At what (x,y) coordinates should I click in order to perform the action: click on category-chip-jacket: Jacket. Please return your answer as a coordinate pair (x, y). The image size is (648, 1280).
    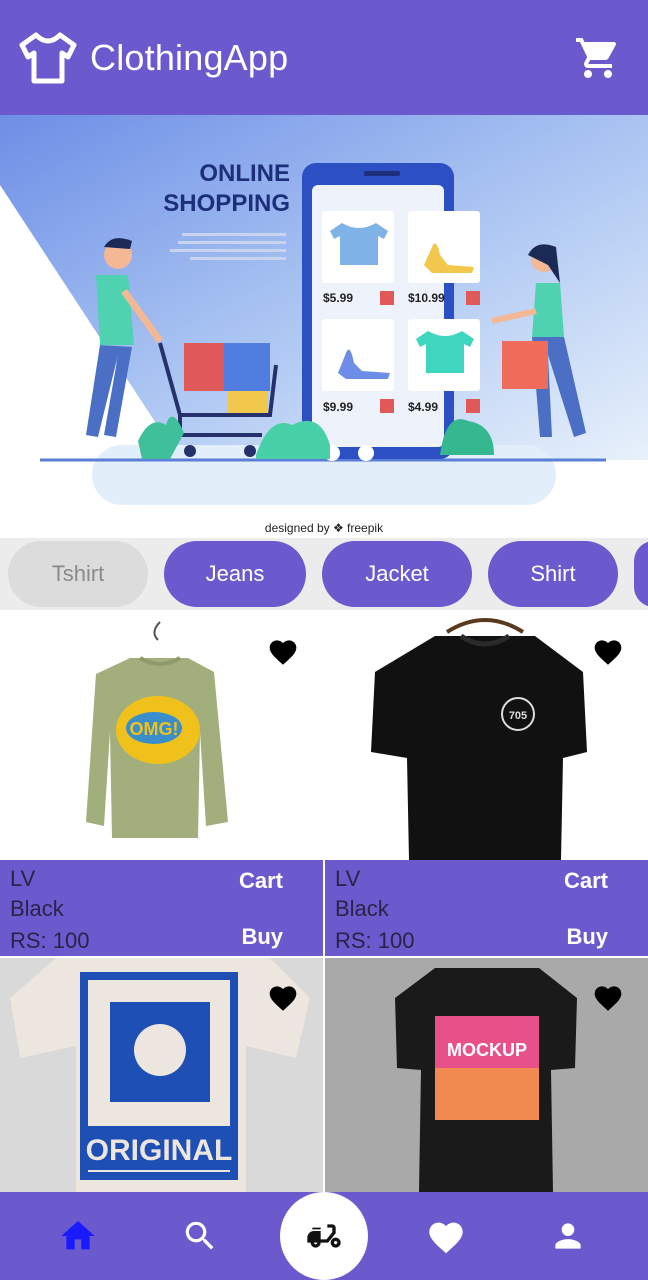
    Looking at the image, I should click on (397, 574).